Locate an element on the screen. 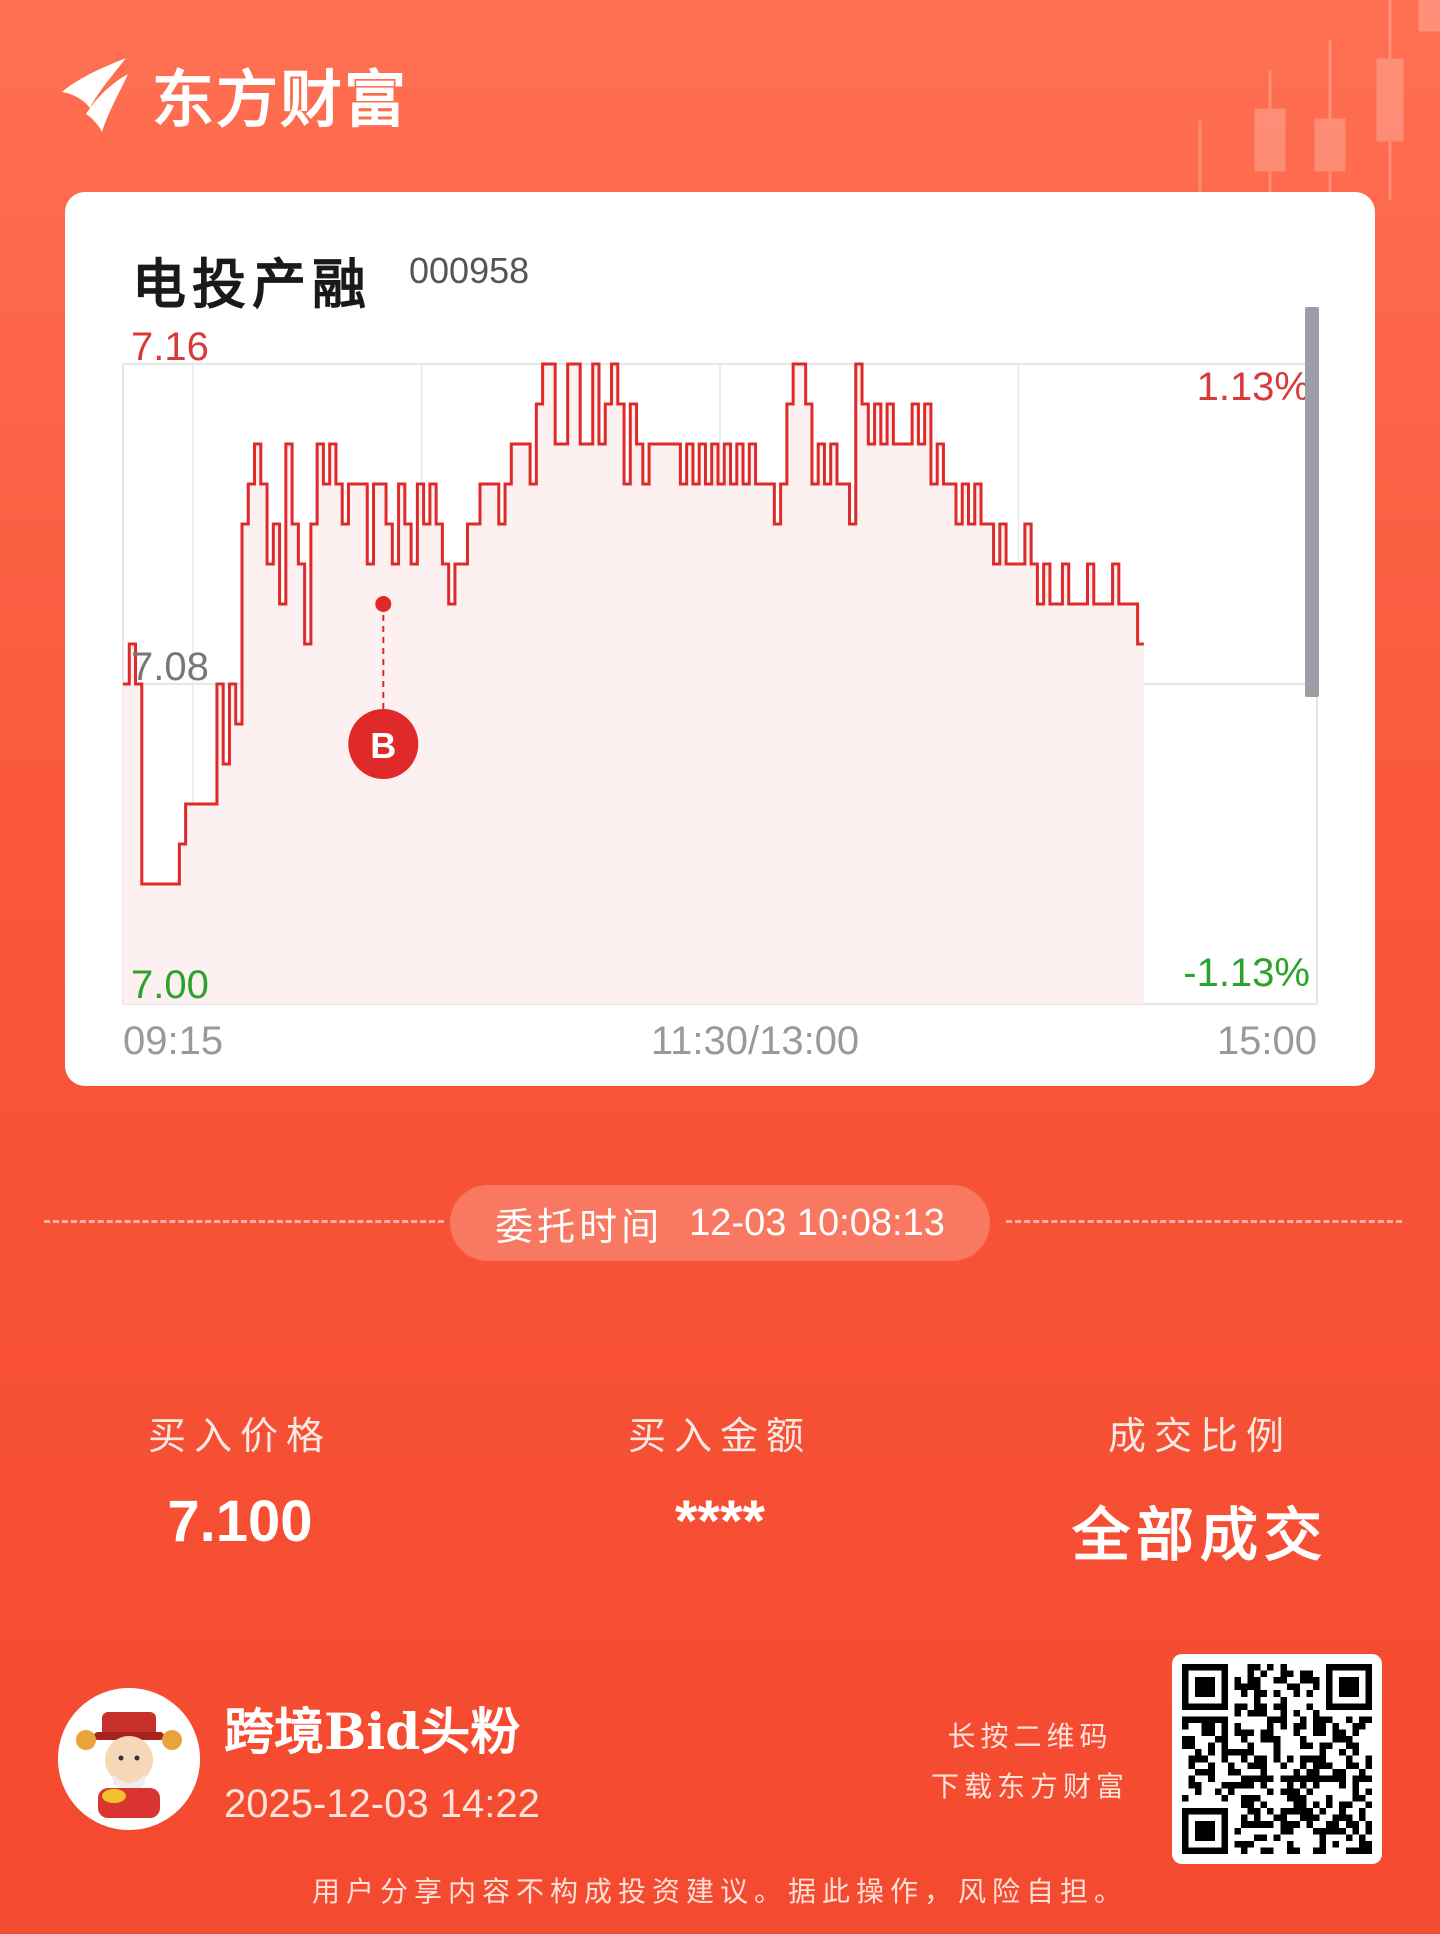  x-tick-close: 15:00 is located at coordinates (1267, 1041).